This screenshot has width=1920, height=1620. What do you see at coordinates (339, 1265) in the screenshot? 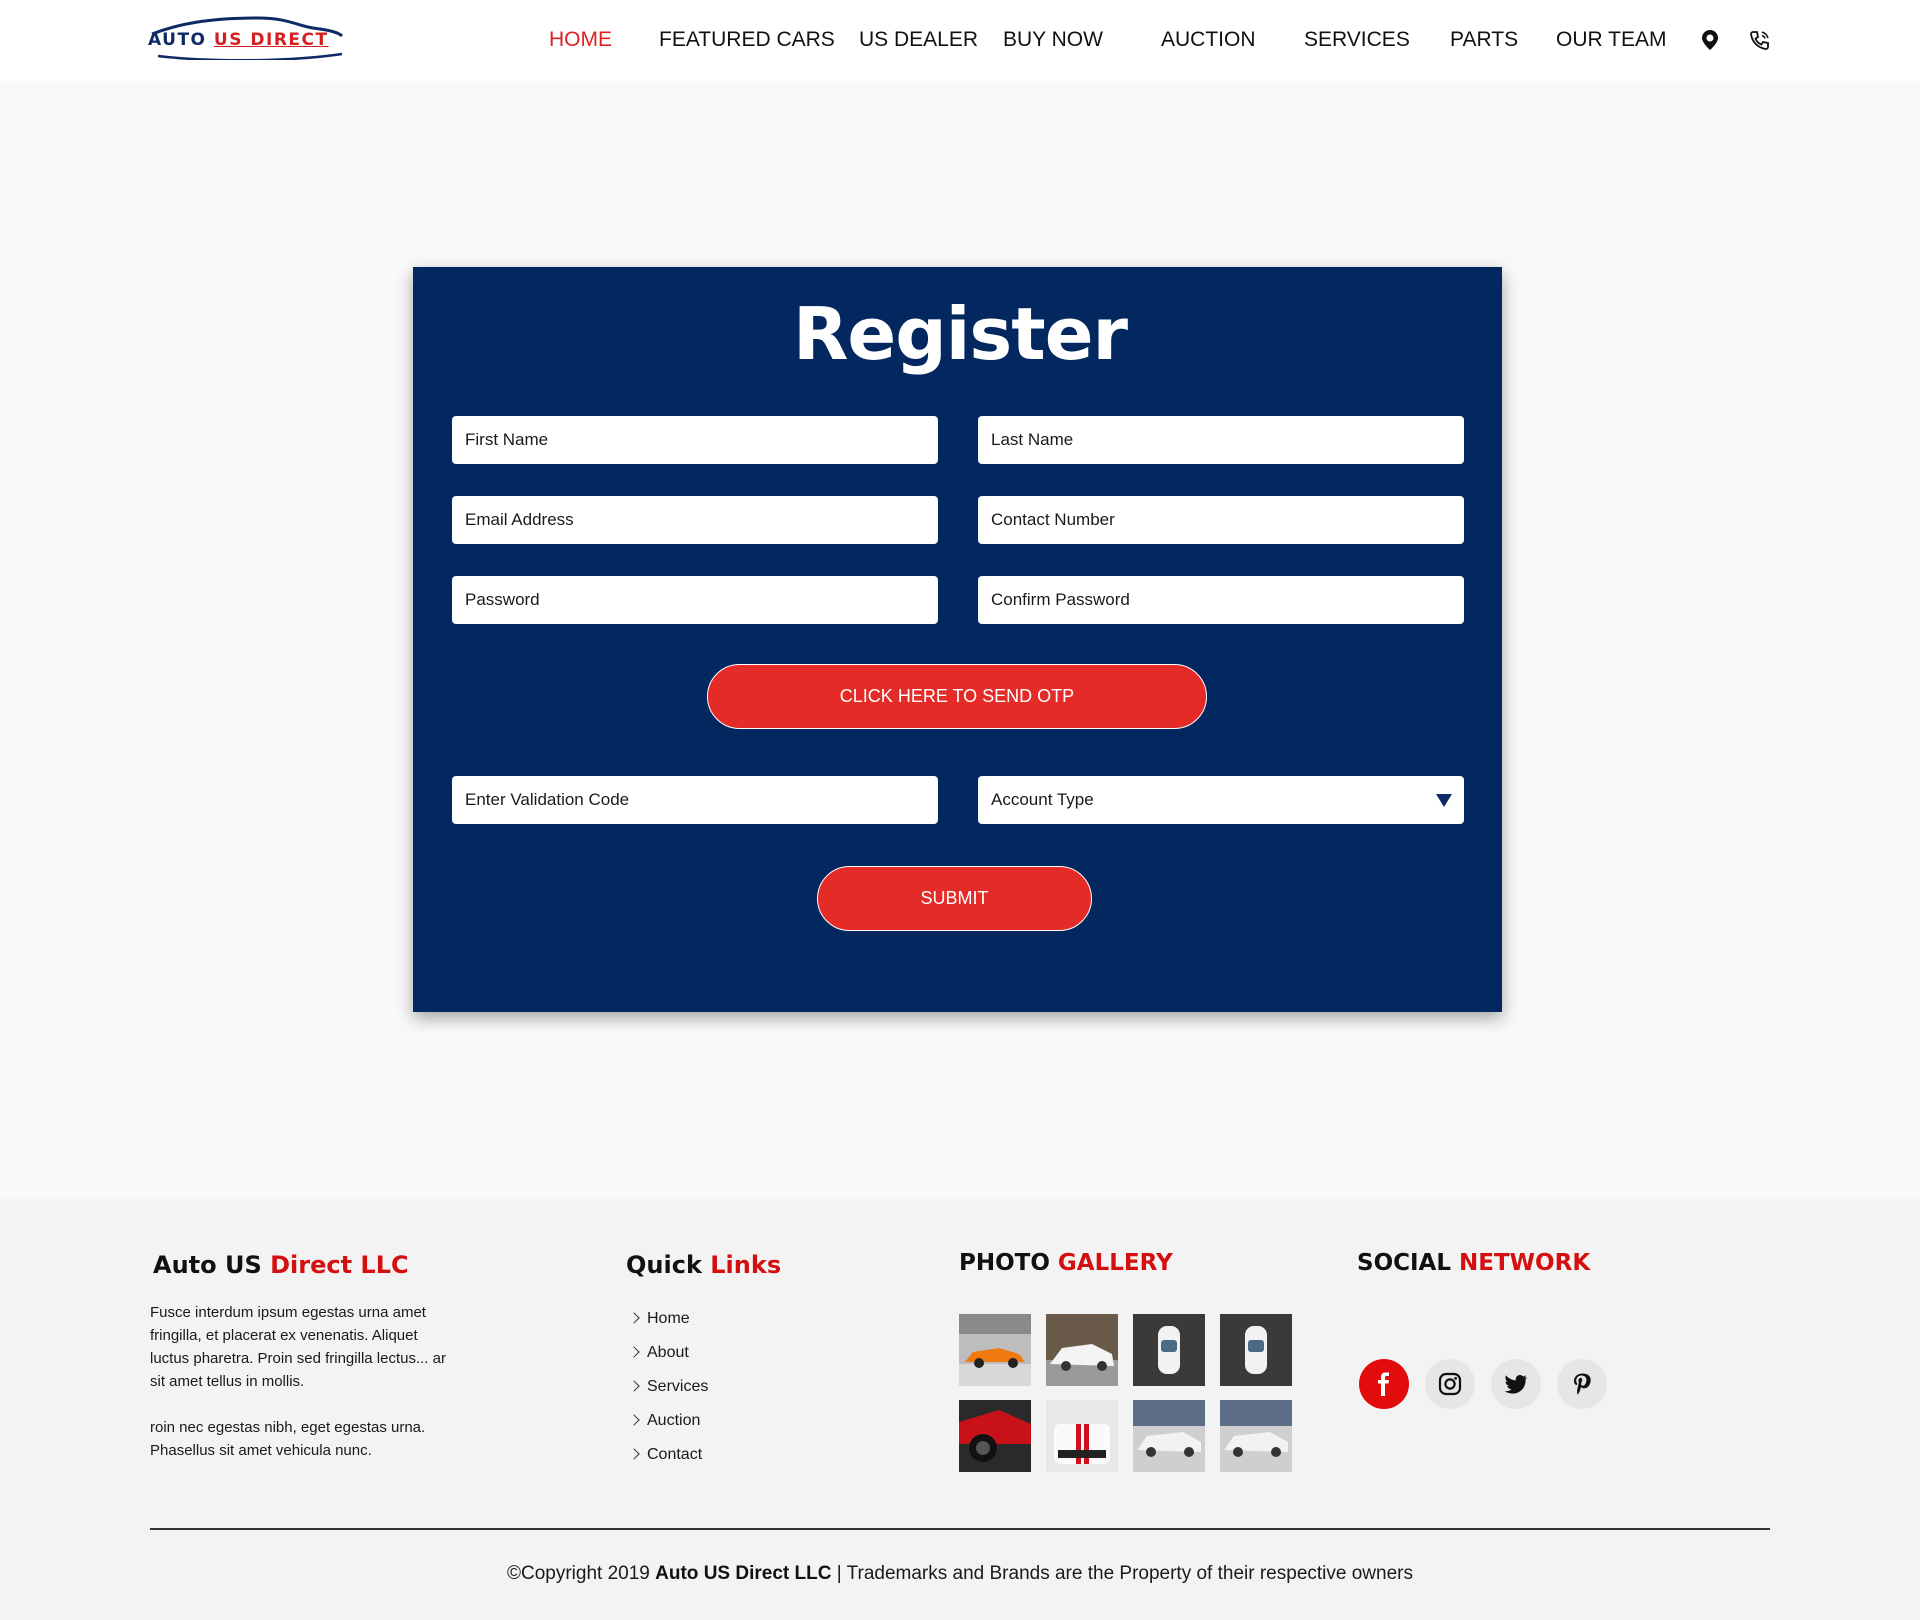
I see `footer-about-heading-red: Direct LLC` at bounding box center [339, 1265].